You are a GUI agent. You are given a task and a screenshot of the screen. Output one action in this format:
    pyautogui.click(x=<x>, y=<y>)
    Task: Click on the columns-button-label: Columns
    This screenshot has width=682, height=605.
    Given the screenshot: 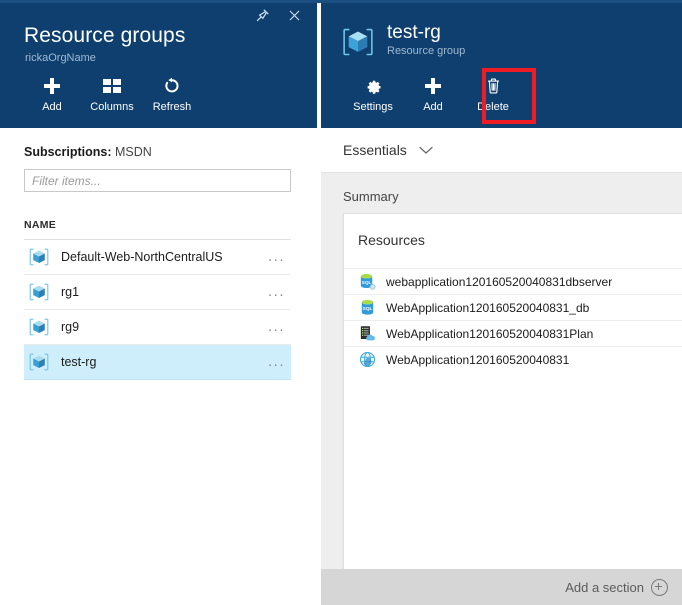 What is the action you would take?
    pyautogui.click(x=112, y=107)
    